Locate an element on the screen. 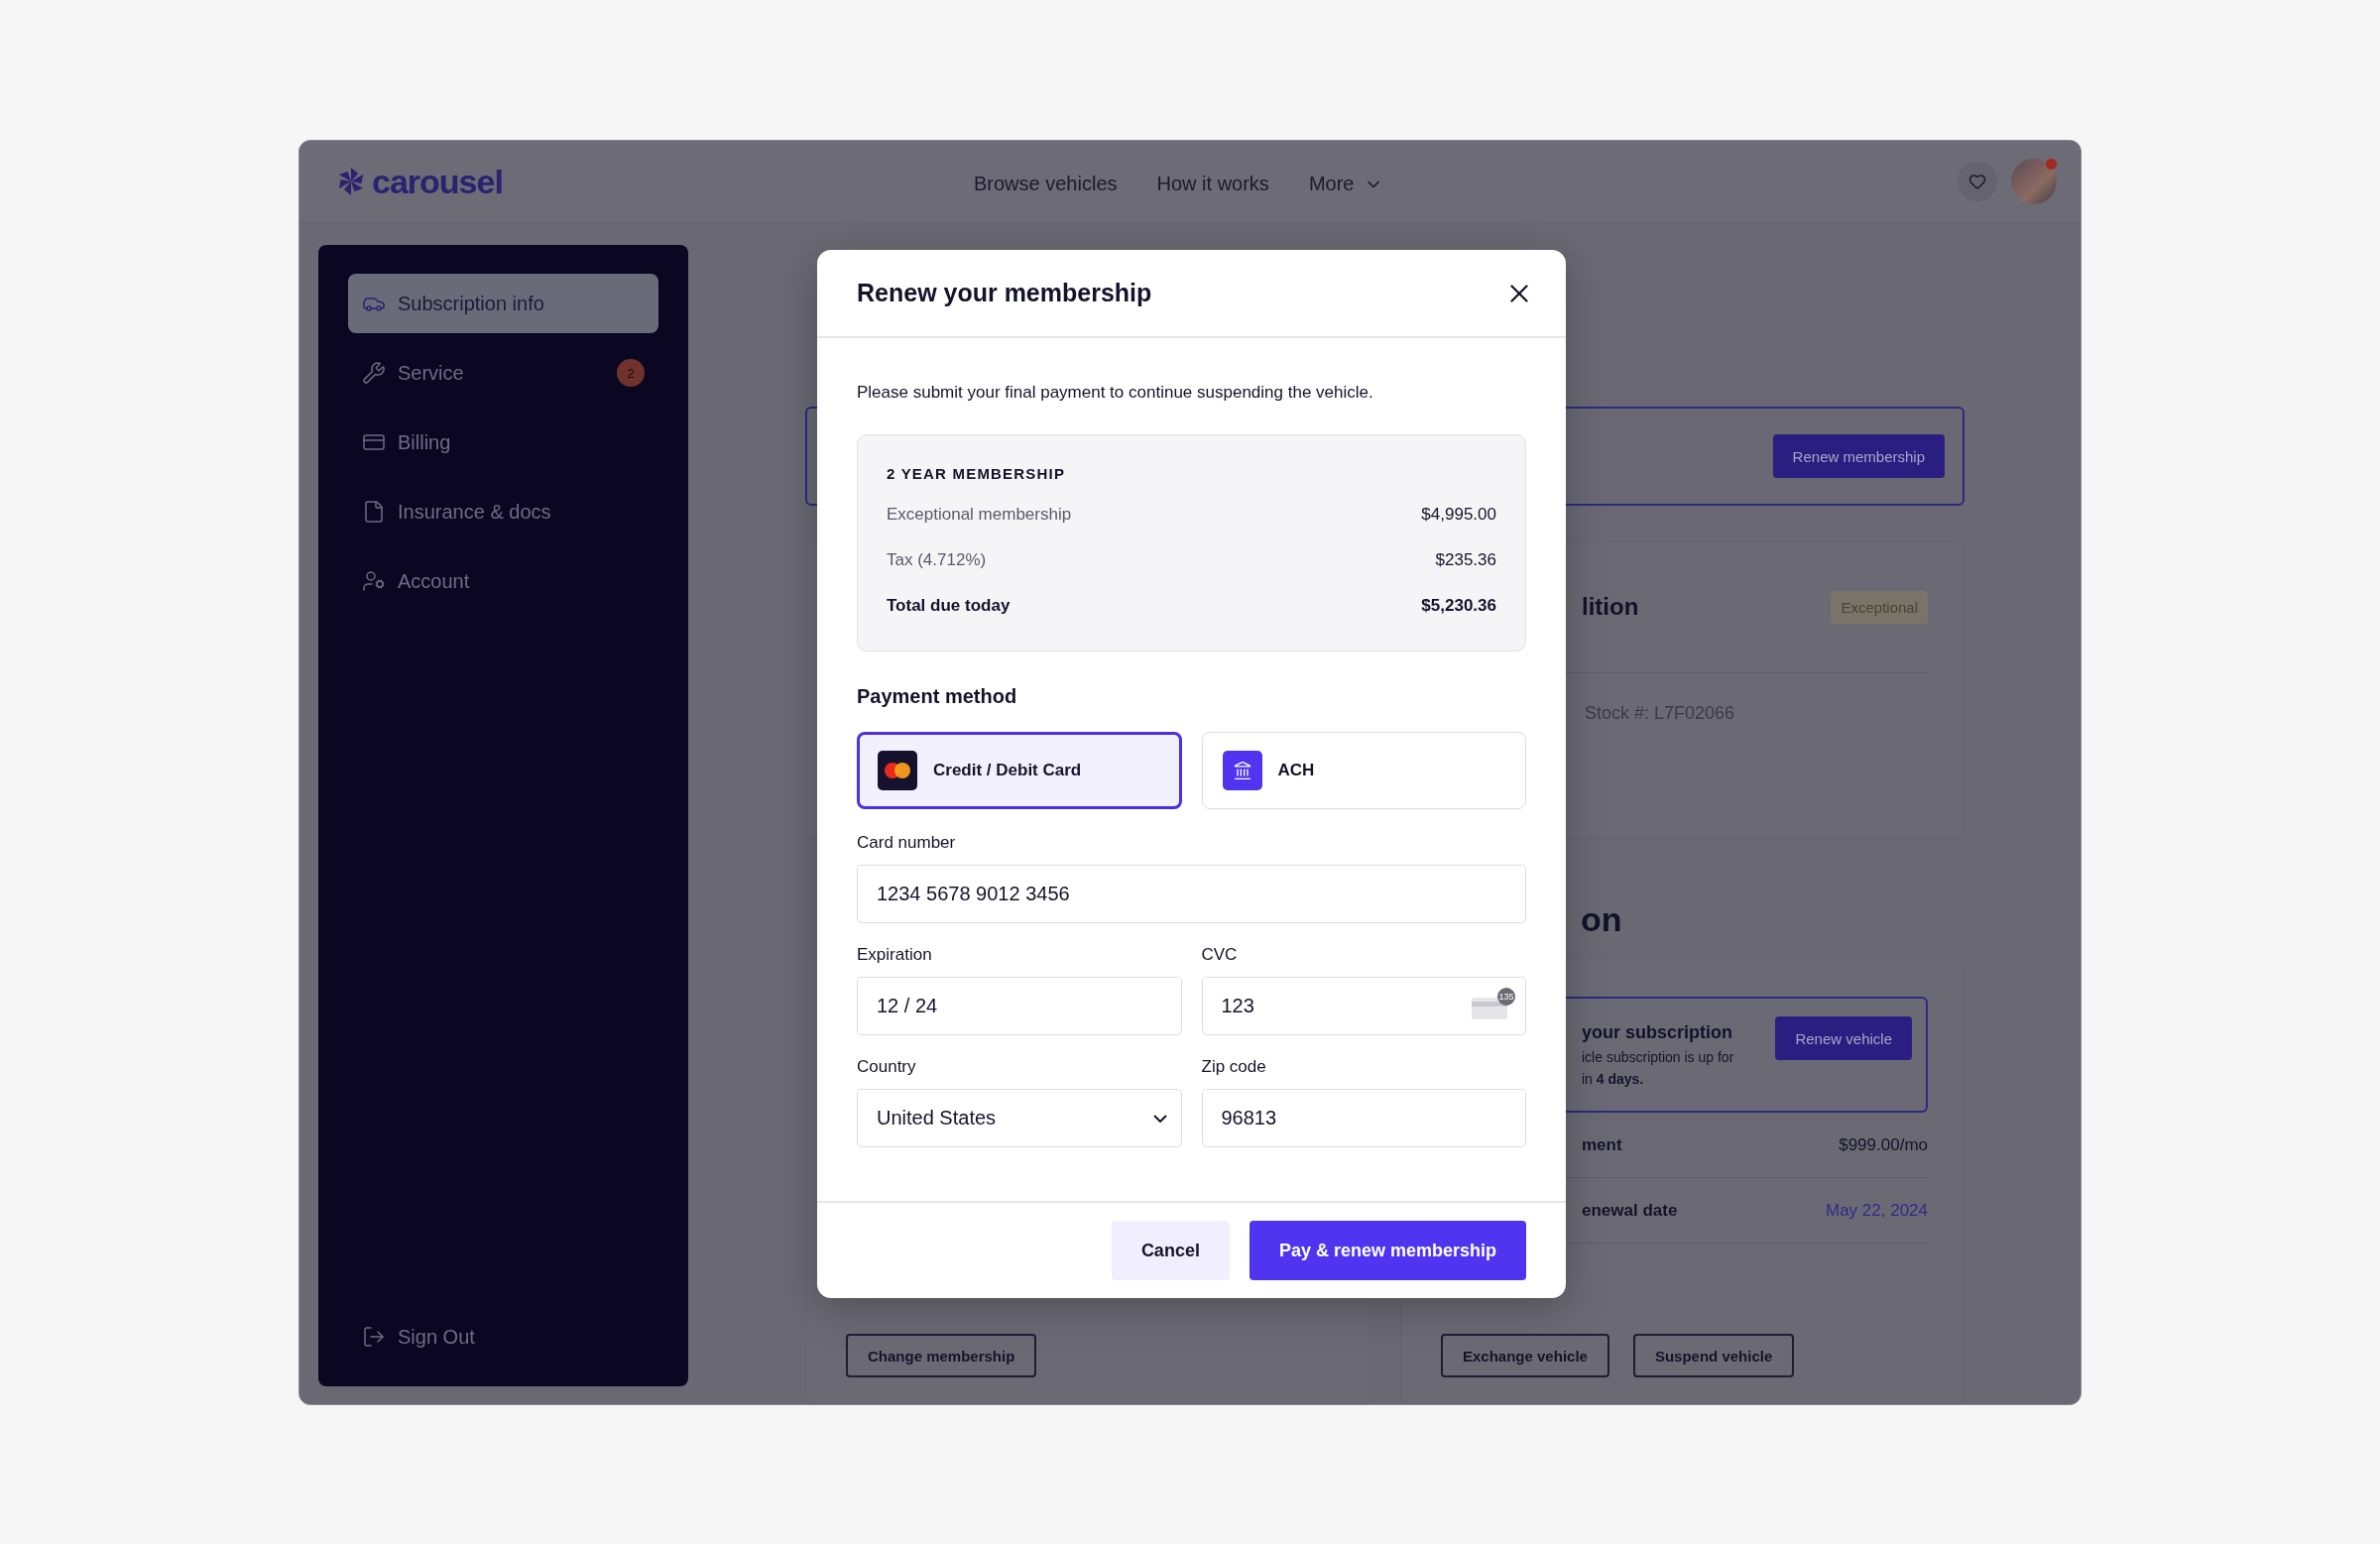  renew-vehicle-button: Renew vehicle is located at coordinates (1843, 1038).